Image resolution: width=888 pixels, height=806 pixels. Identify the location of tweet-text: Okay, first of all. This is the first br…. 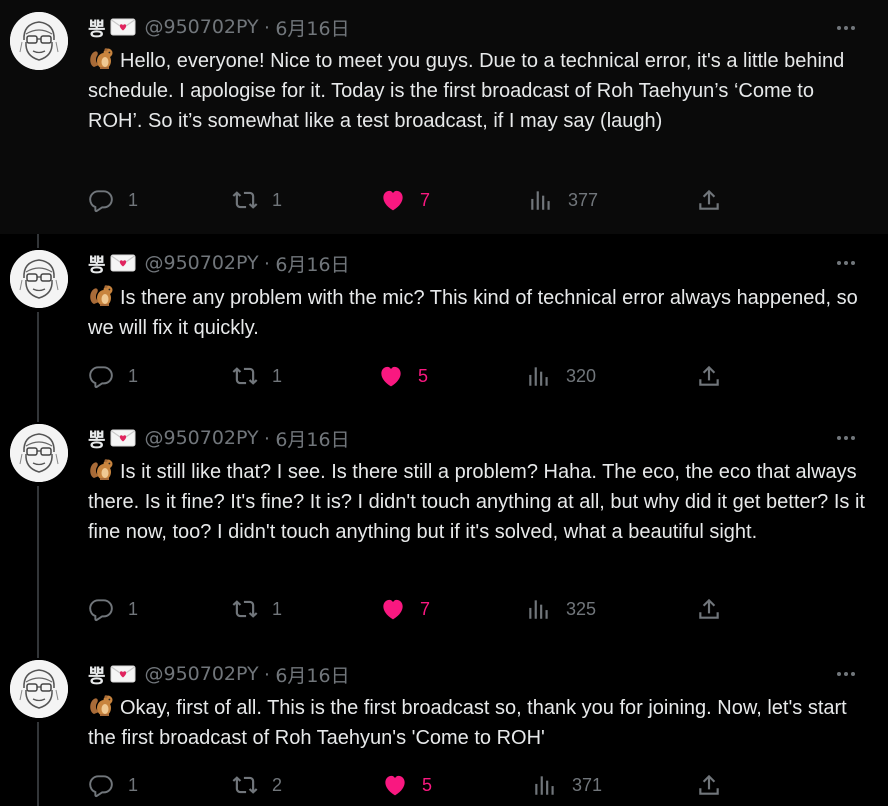
(478, 723).